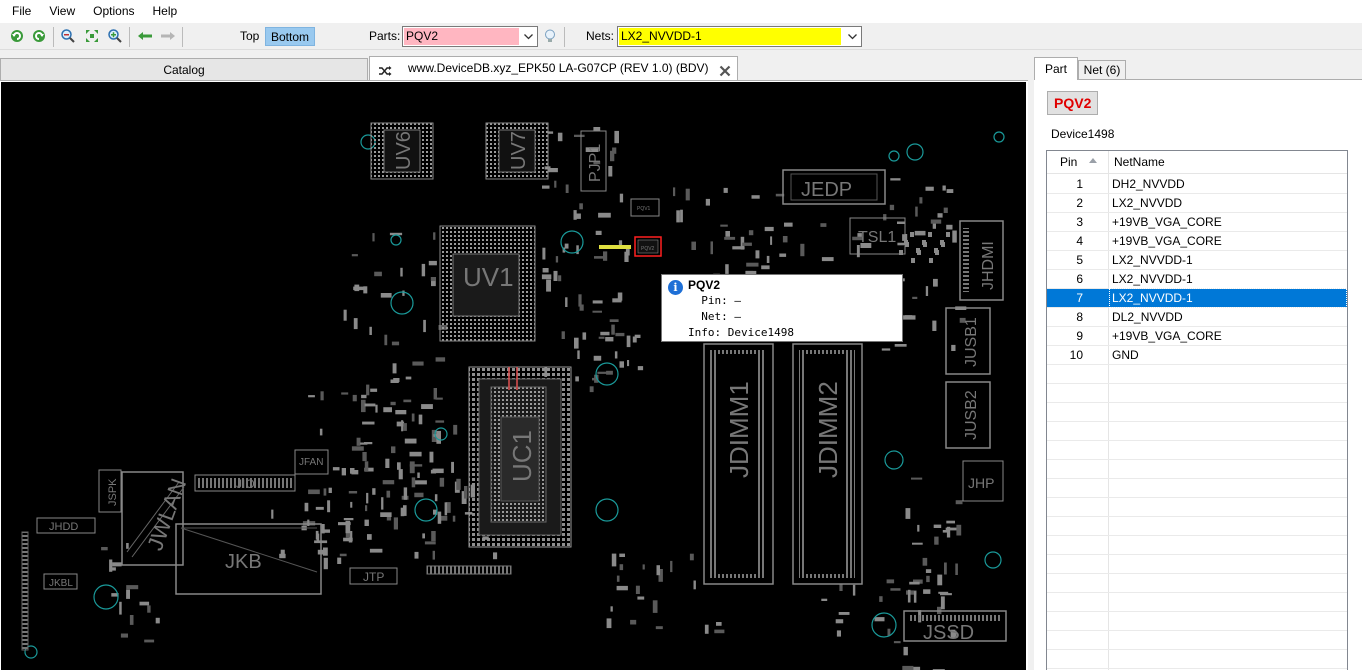  Describe the element at coordinates (968, 341) in the screenshot. I see `component-jusb1: JUSB1` at that location.